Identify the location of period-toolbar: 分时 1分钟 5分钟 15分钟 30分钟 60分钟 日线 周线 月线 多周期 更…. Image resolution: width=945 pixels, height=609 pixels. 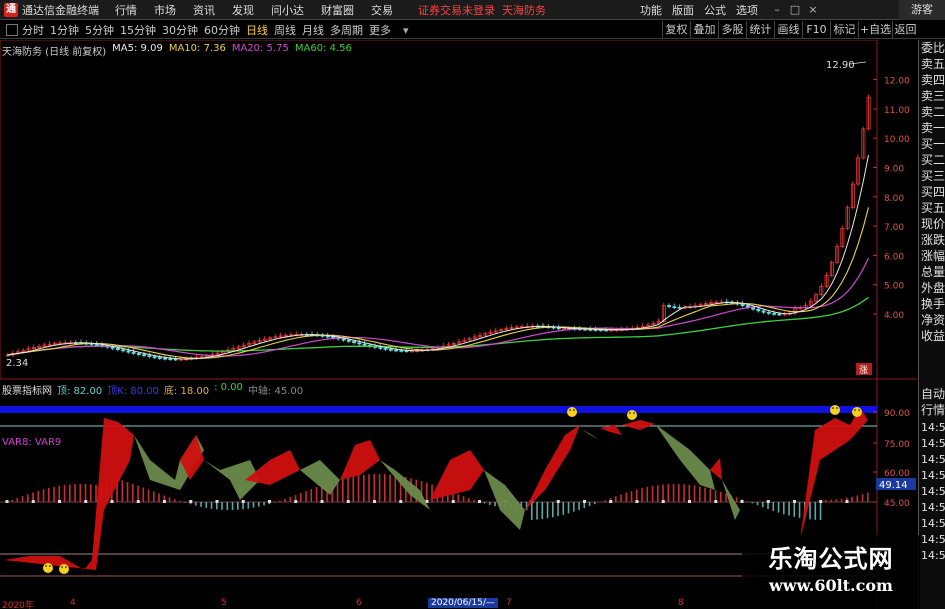
(472, 30).